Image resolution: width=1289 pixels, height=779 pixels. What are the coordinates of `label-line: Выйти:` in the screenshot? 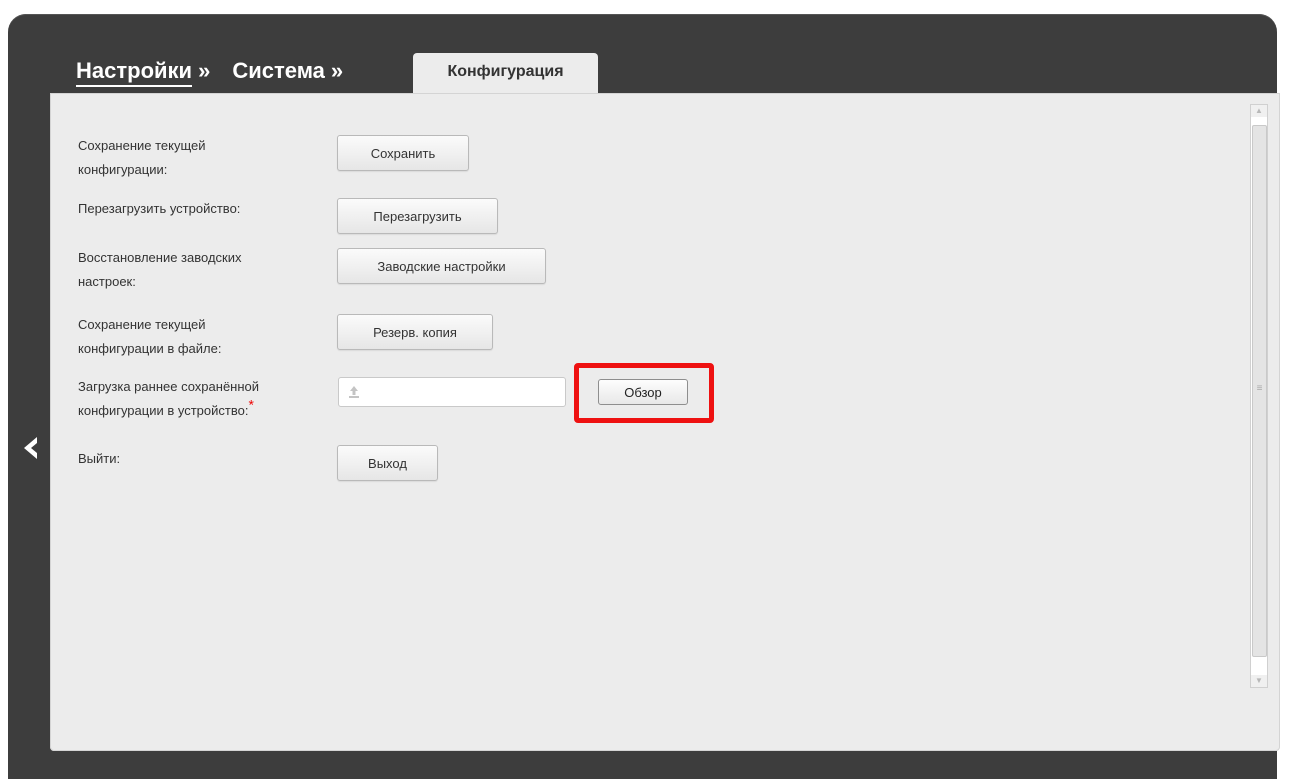 It's located at (99, 458).